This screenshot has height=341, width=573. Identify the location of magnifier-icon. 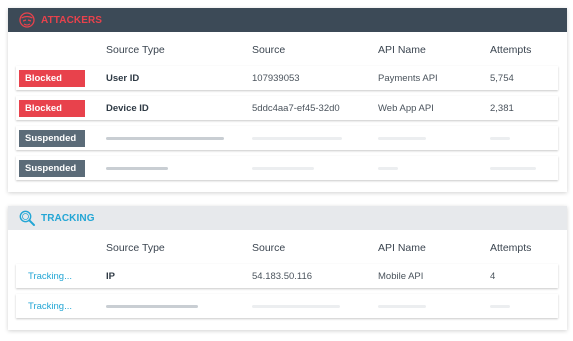
(27, 218).